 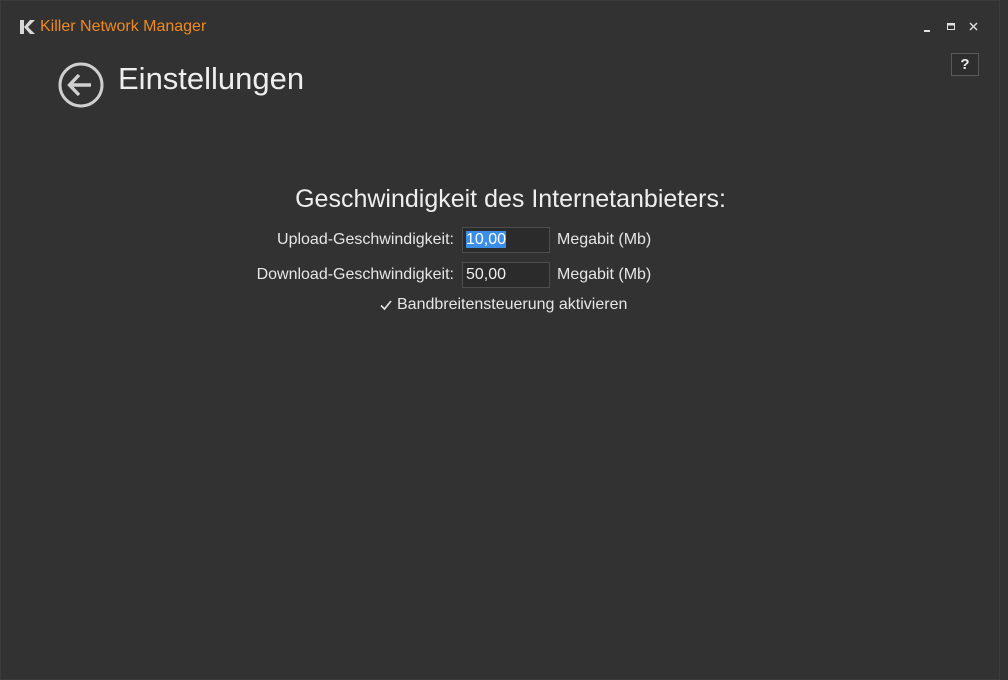 I want to click on minimize-button, so click(x=928, y=27).